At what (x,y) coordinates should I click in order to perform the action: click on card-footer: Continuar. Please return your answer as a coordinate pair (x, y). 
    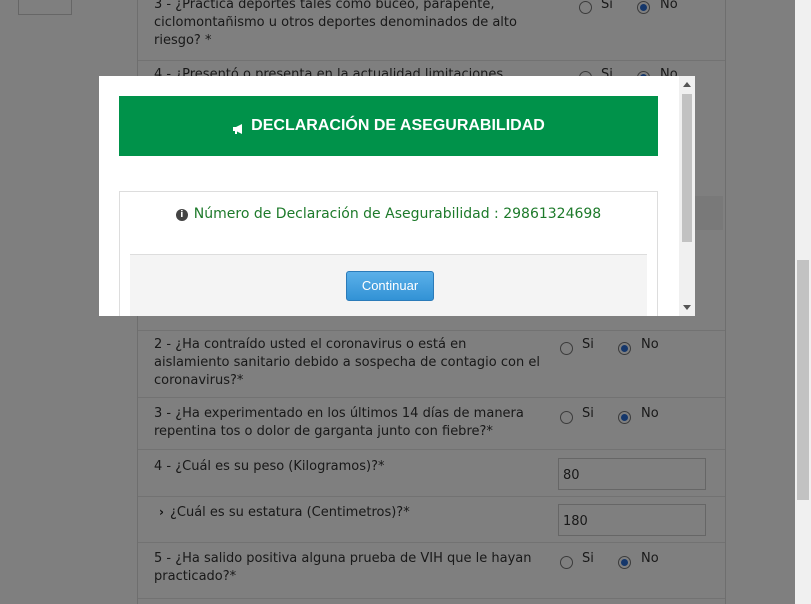
    Looking at the image, I should click on (388, 285).